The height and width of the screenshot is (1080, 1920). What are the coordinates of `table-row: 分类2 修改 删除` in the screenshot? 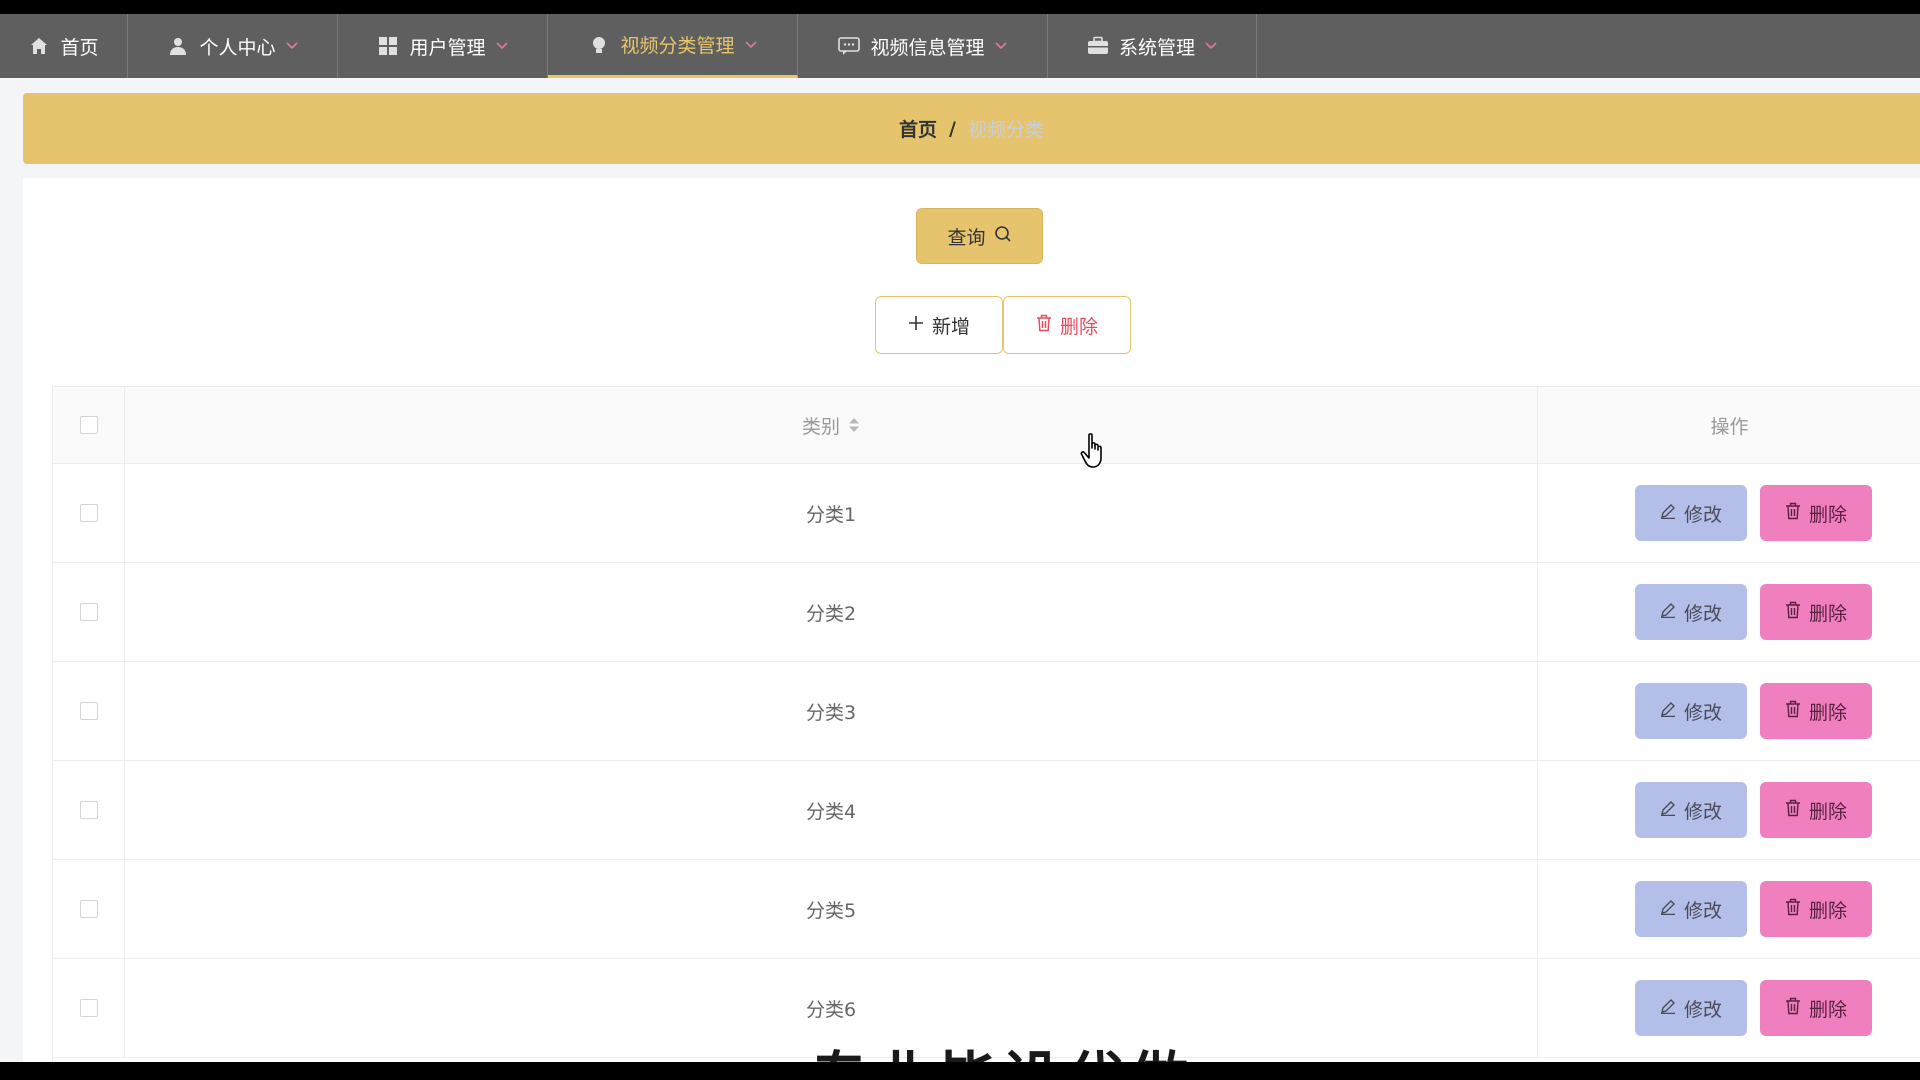 It's located at (986, 612).